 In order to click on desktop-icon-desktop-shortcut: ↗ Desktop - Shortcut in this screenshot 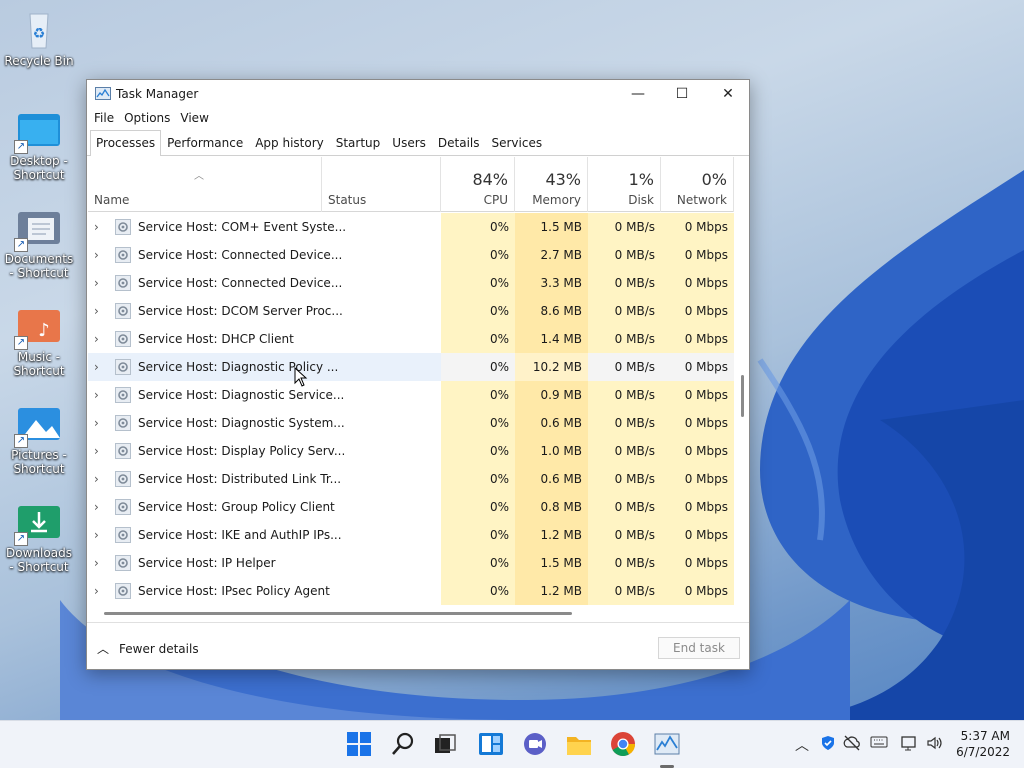, I will do `click(39, 146)`.